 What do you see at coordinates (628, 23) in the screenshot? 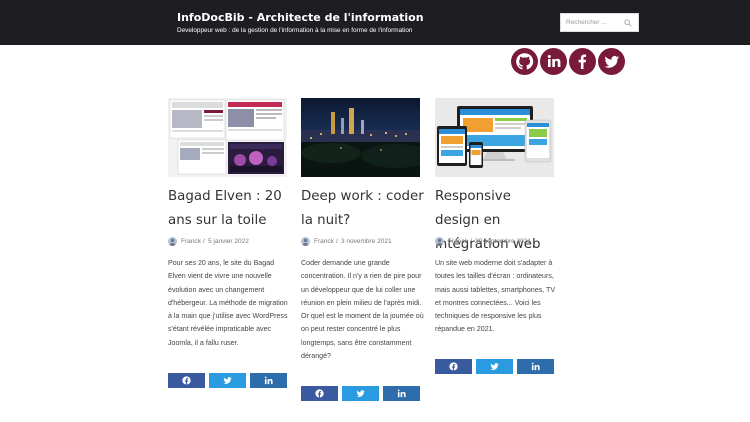
I see `search-icon` at bounding box center [628, 23].